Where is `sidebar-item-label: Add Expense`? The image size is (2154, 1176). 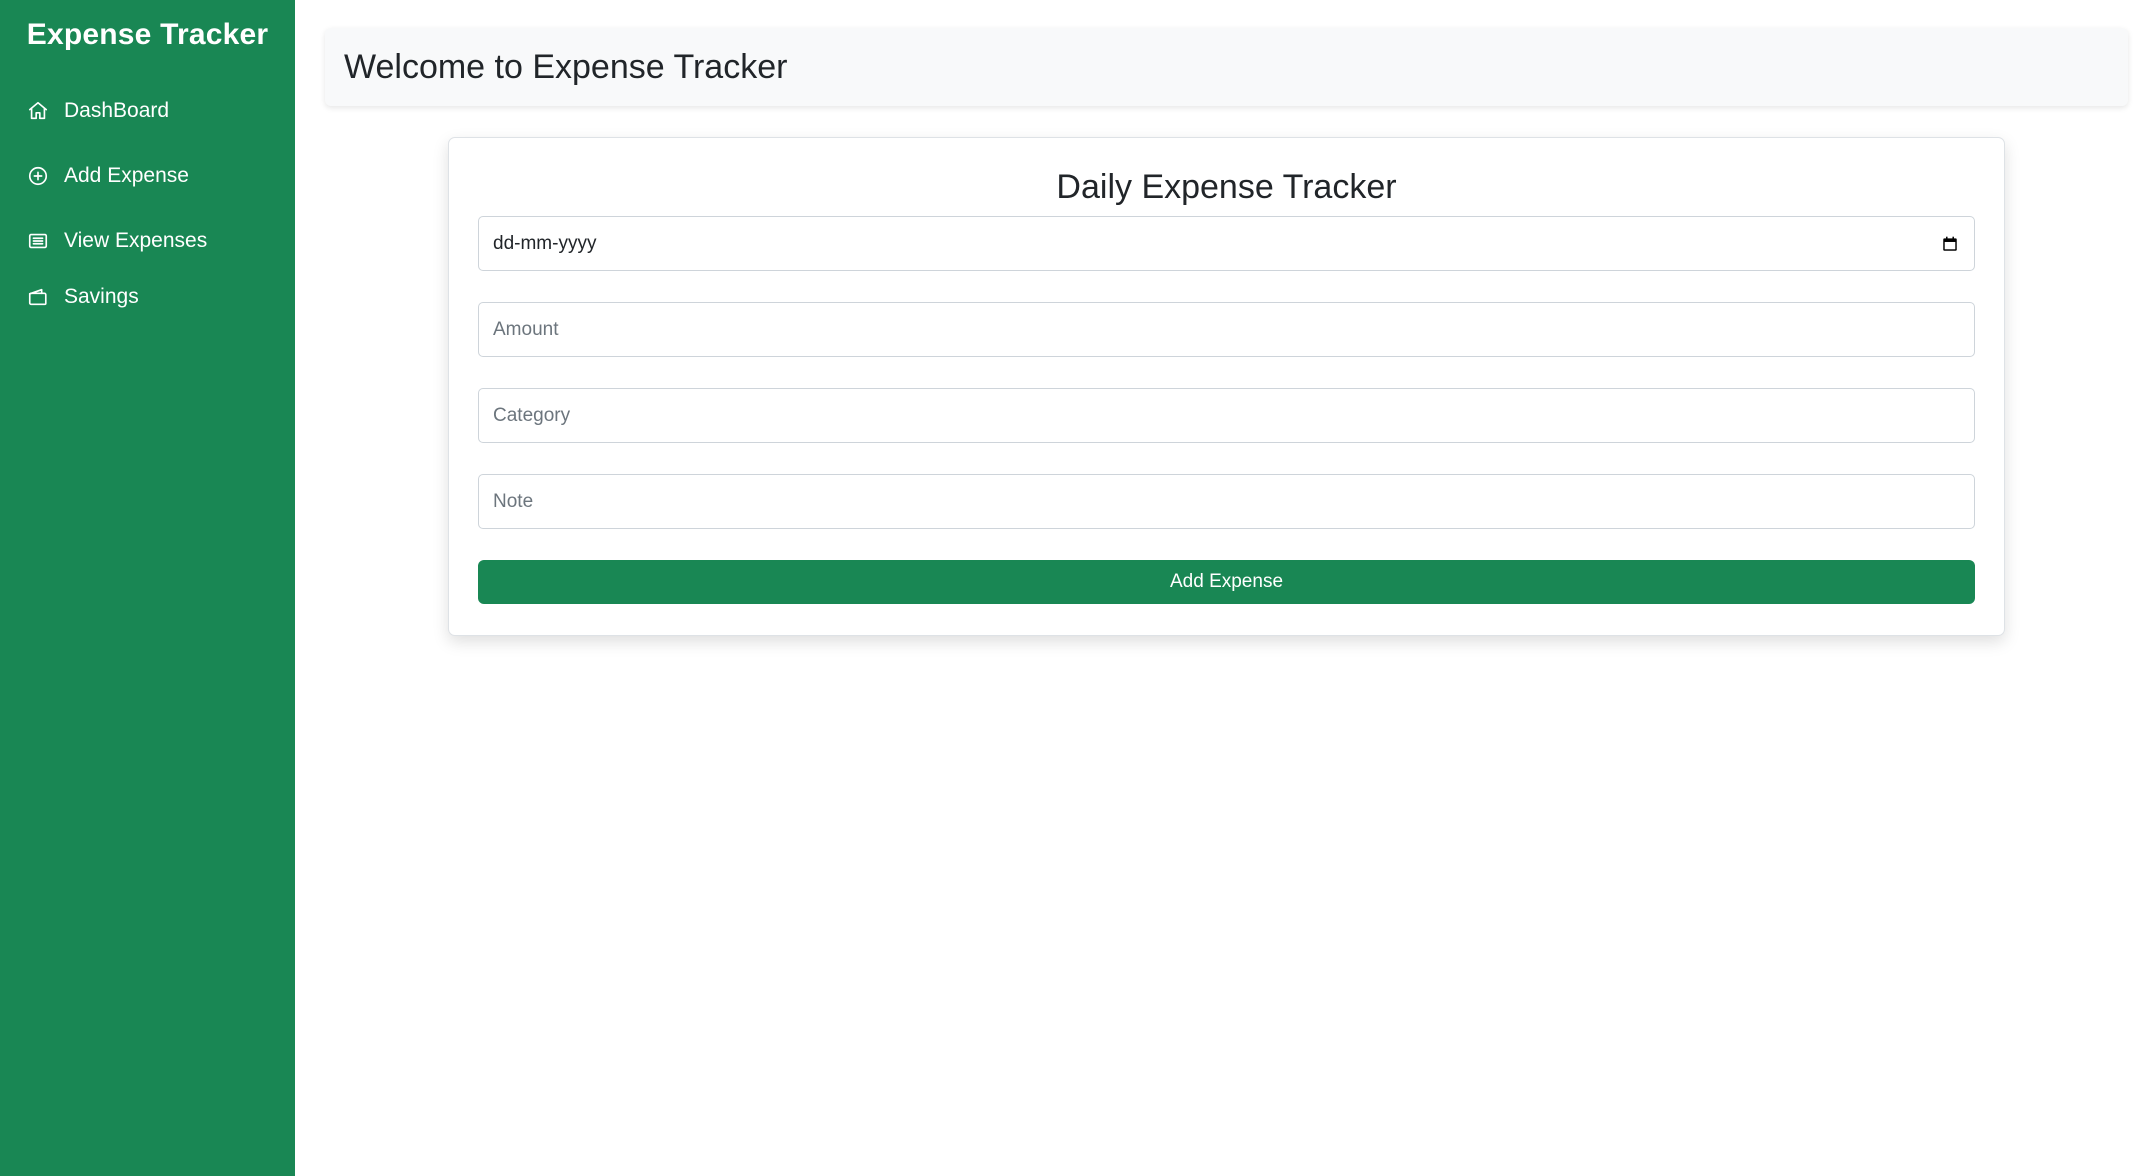
sidebar-item-label: Add Expense is located at coordinates (126, 175).